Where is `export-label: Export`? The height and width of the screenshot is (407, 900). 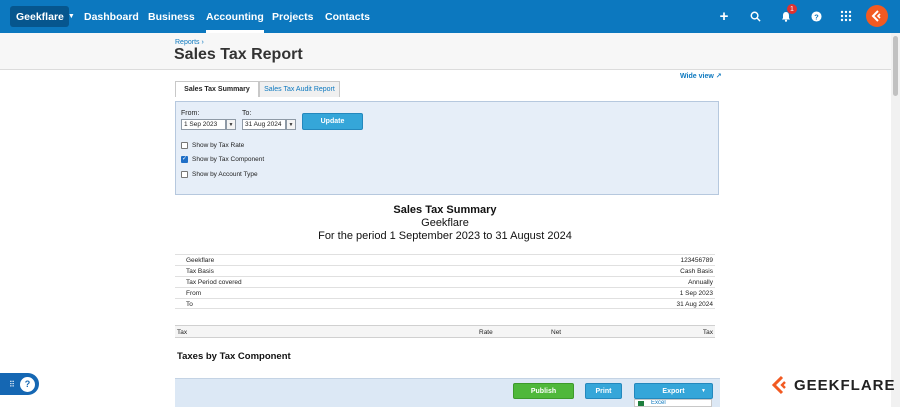 export-label: Export is located at coordinates (673, 391).